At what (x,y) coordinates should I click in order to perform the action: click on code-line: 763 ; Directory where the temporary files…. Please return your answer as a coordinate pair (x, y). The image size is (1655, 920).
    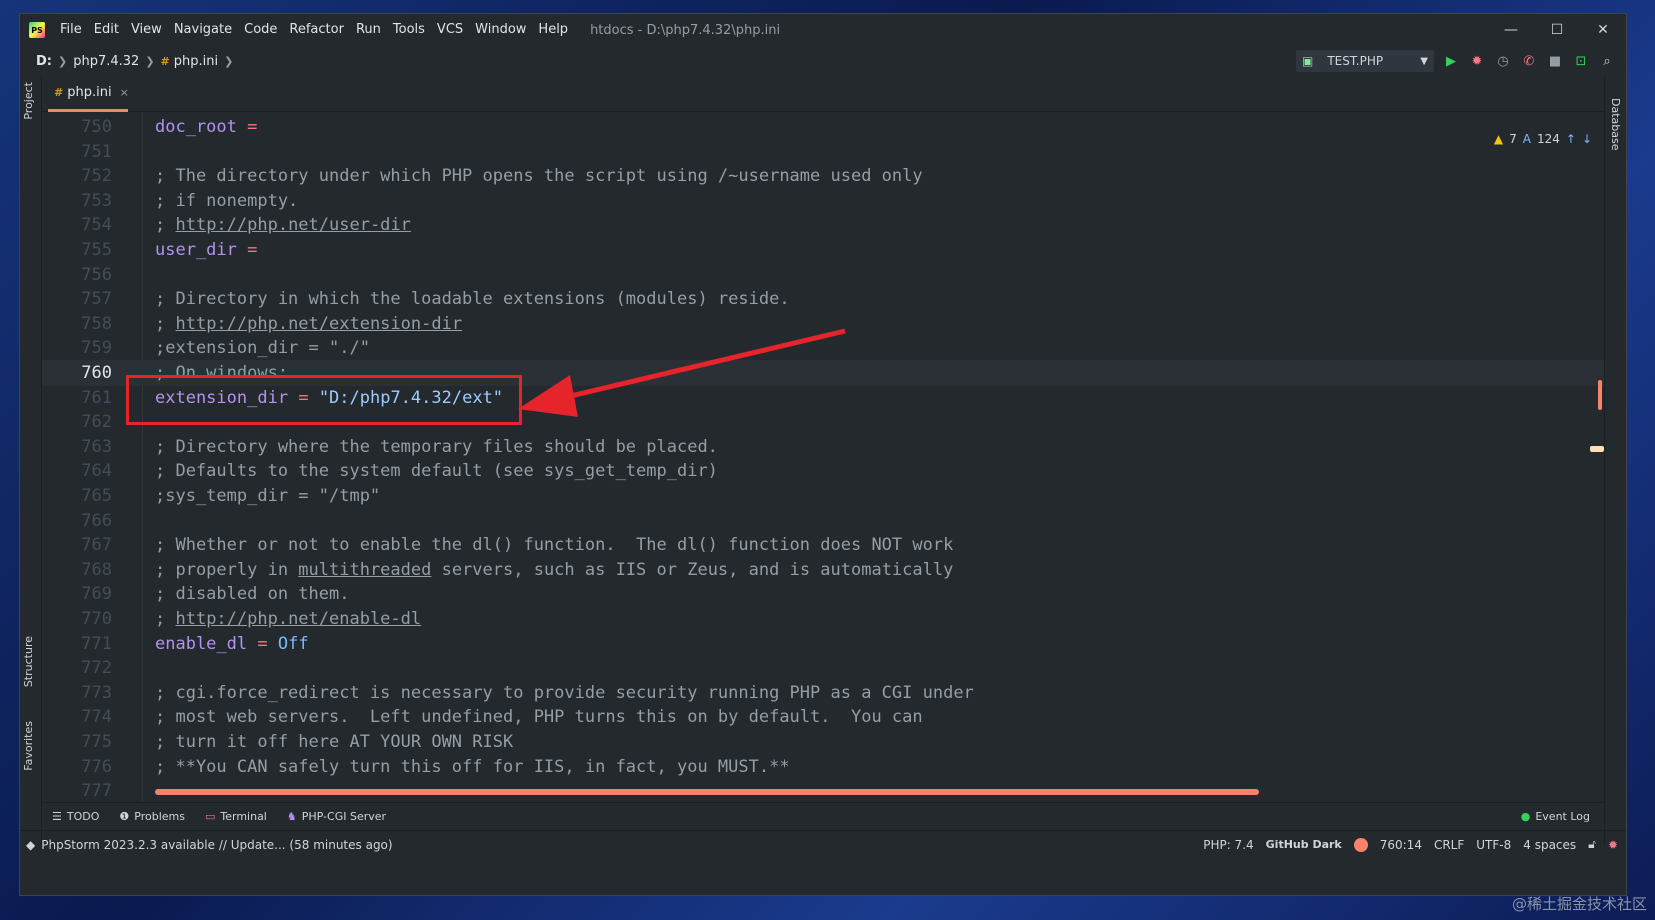
    Looking at the image, I should click on (823, 447).